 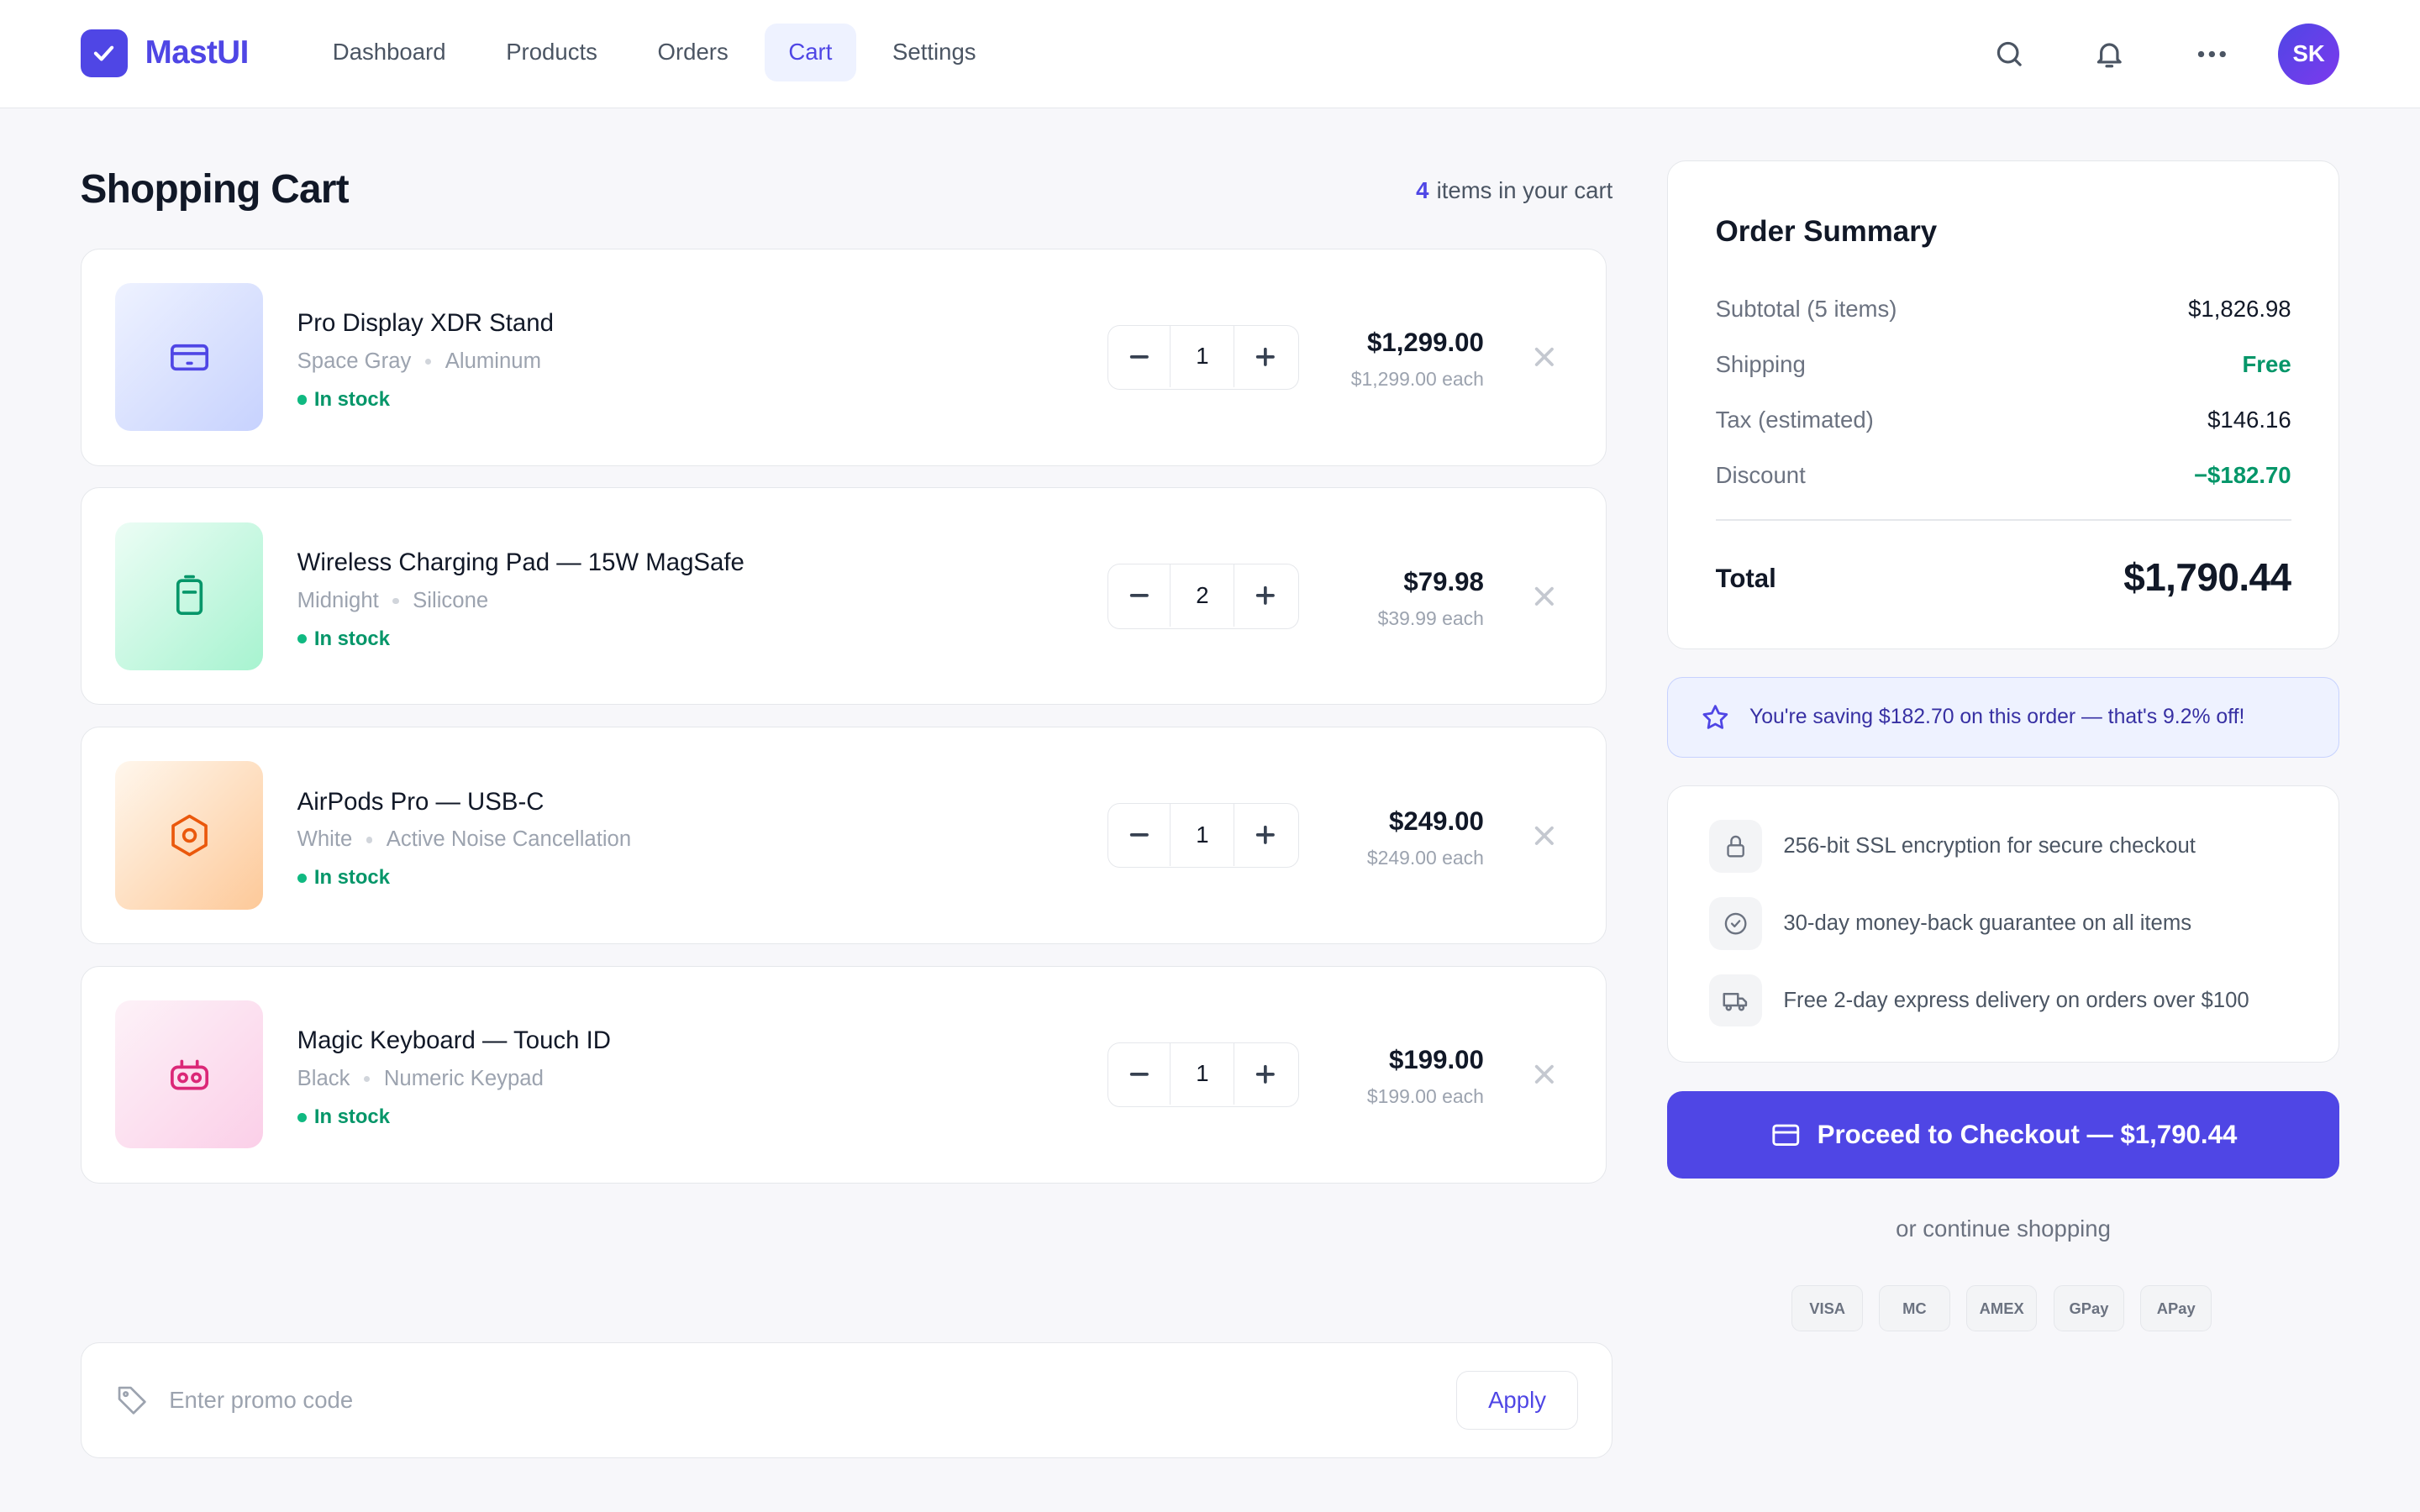 What do you see at coordinates (2003, 1134) in the screenshot?
I see `checkout-button: Proceed to Checkout — $1,790.44` at bounding box center [2003, 1134].